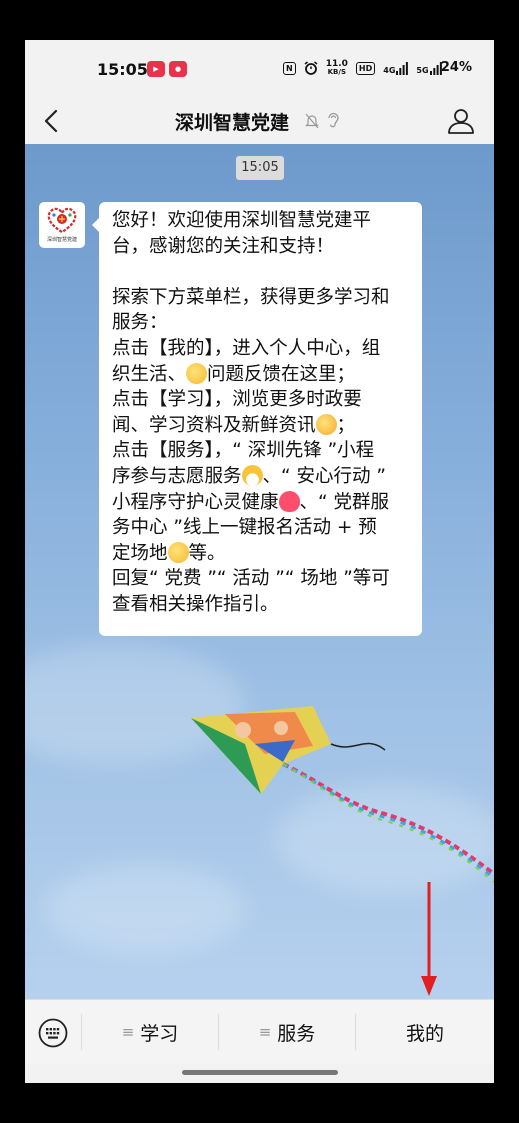  Describe the element at coordinates (251, 297) in the screenshot. I see `message-line: 探索下方菜单栏，获得更多学习和` at that location.